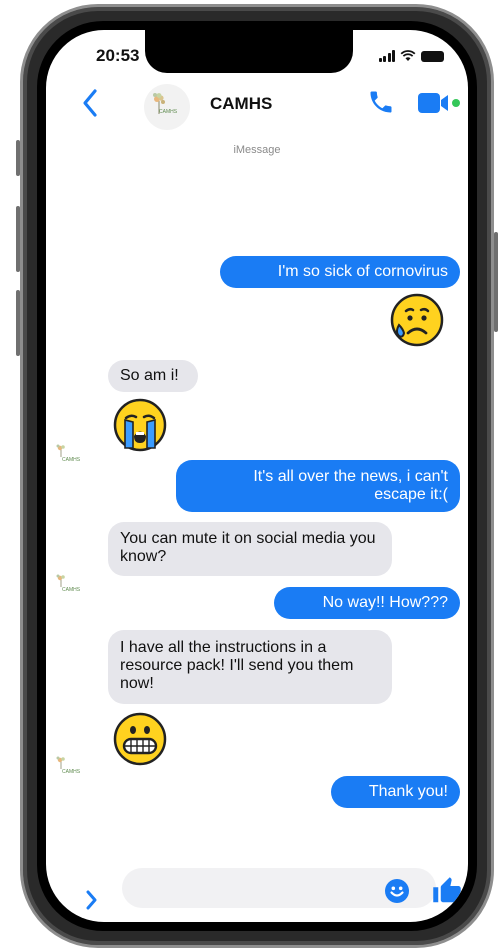  I want to click on contact-name: CAMHS, so click(241, 104).